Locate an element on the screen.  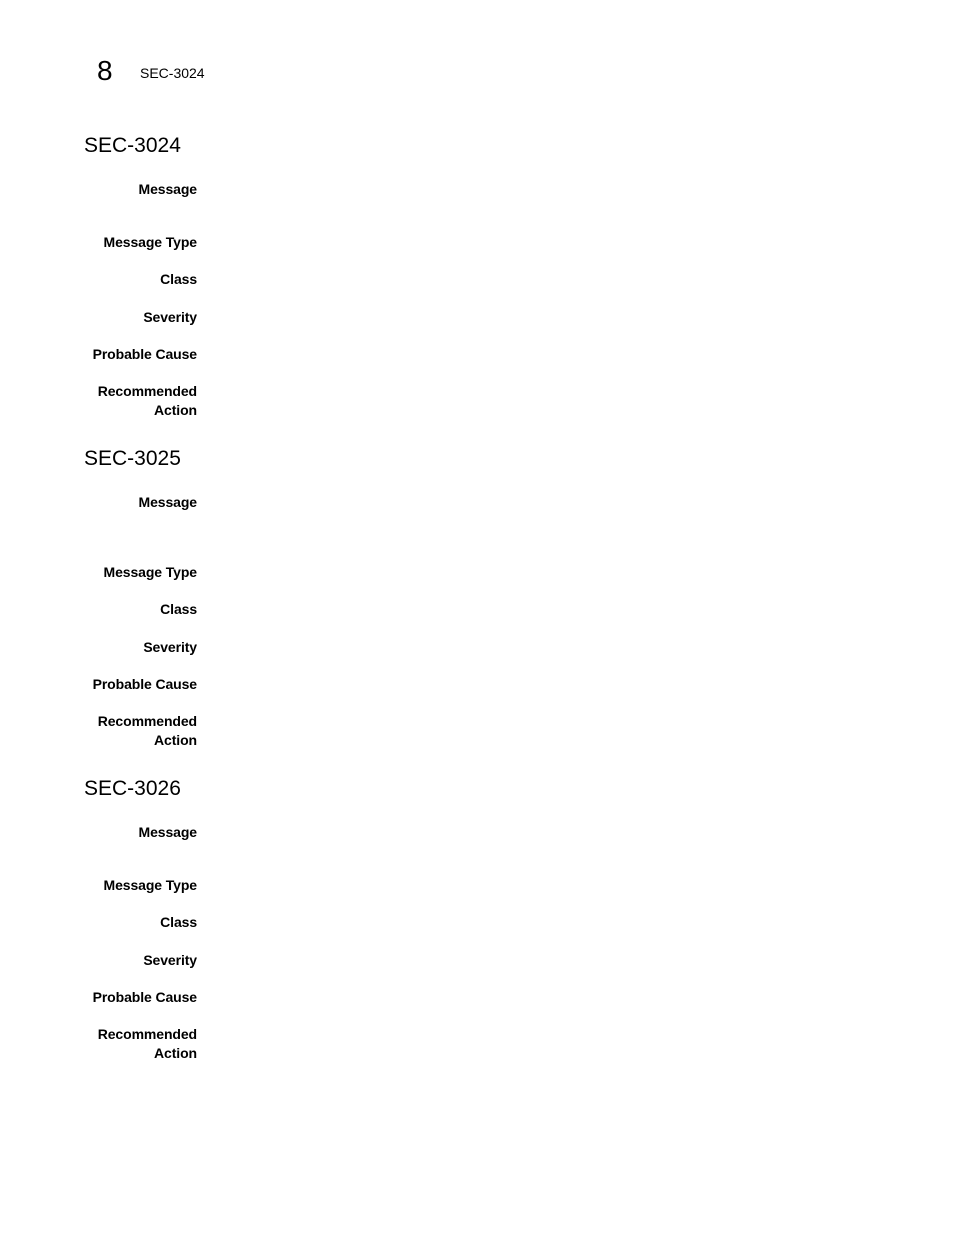
section-title: SEC-3025 is located at coordinates (132, 458).